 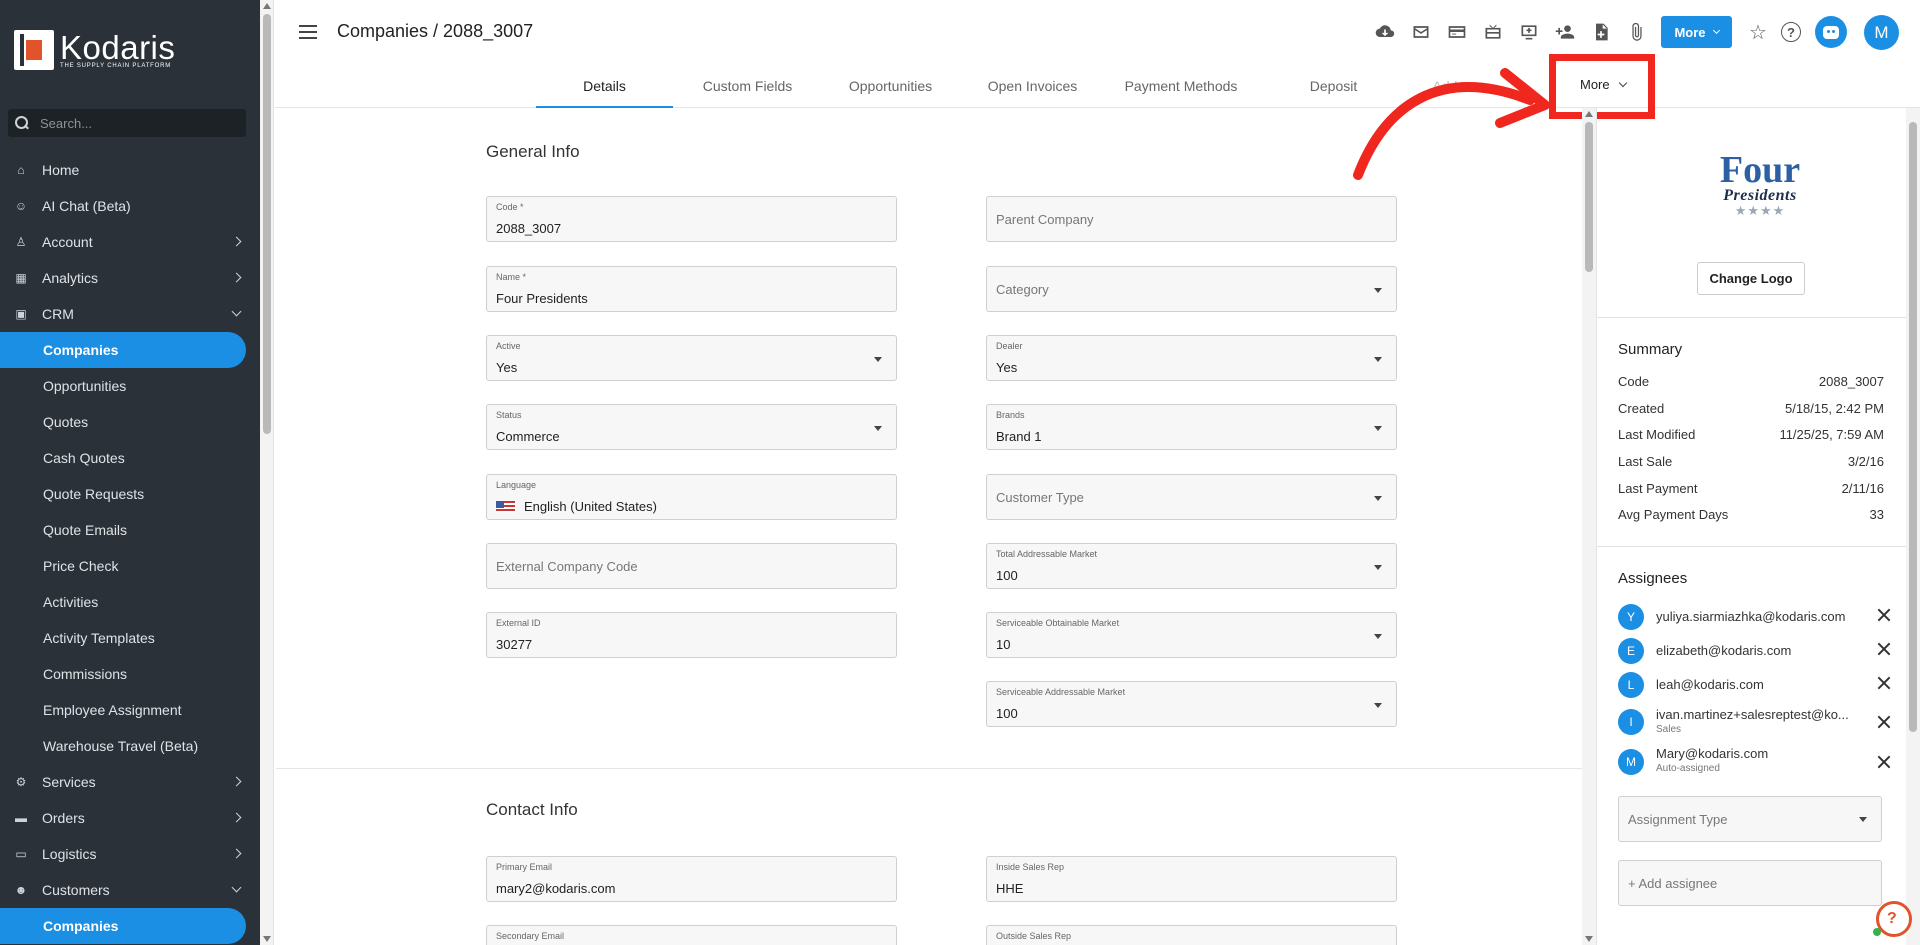 I want to click on side-panel-scrollbar, so click(x=1913, y=526).